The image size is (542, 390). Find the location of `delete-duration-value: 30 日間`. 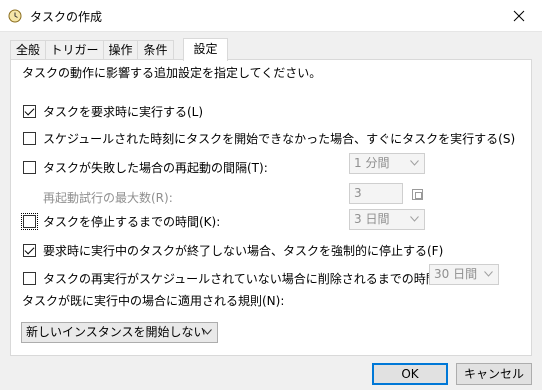

delete-duration-value: 30 日間 is located at coordinates (456, 274).